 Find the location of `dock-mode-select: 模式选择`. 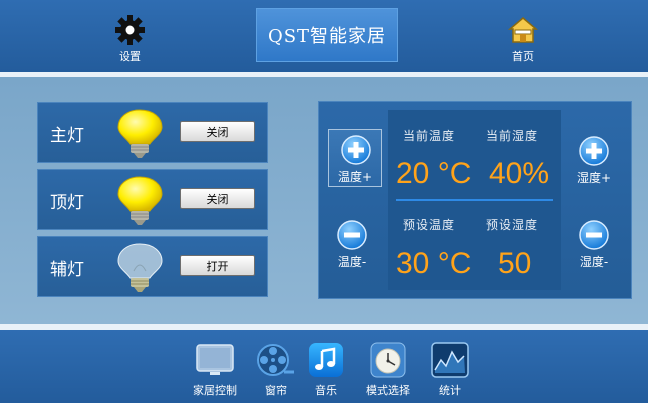

dock-mode-select: 模式选择 is located at coordinates (388, 370).